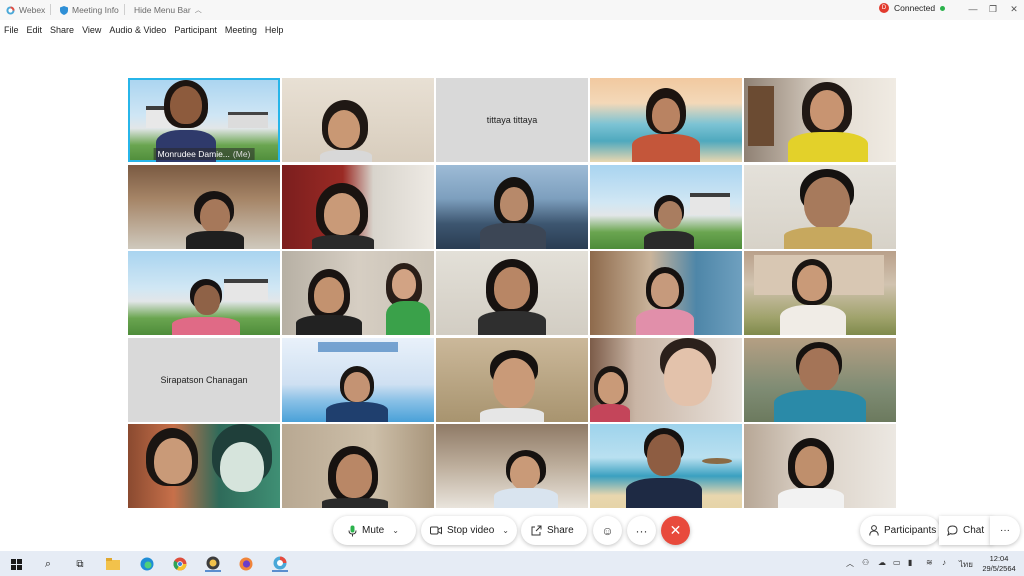 The width and height of the screenshot is (1024, 576). What do you see at coordinates (882, 562) in the screenshot?
I see `cloud-icon: ☁` at bounding box center [882, 562].